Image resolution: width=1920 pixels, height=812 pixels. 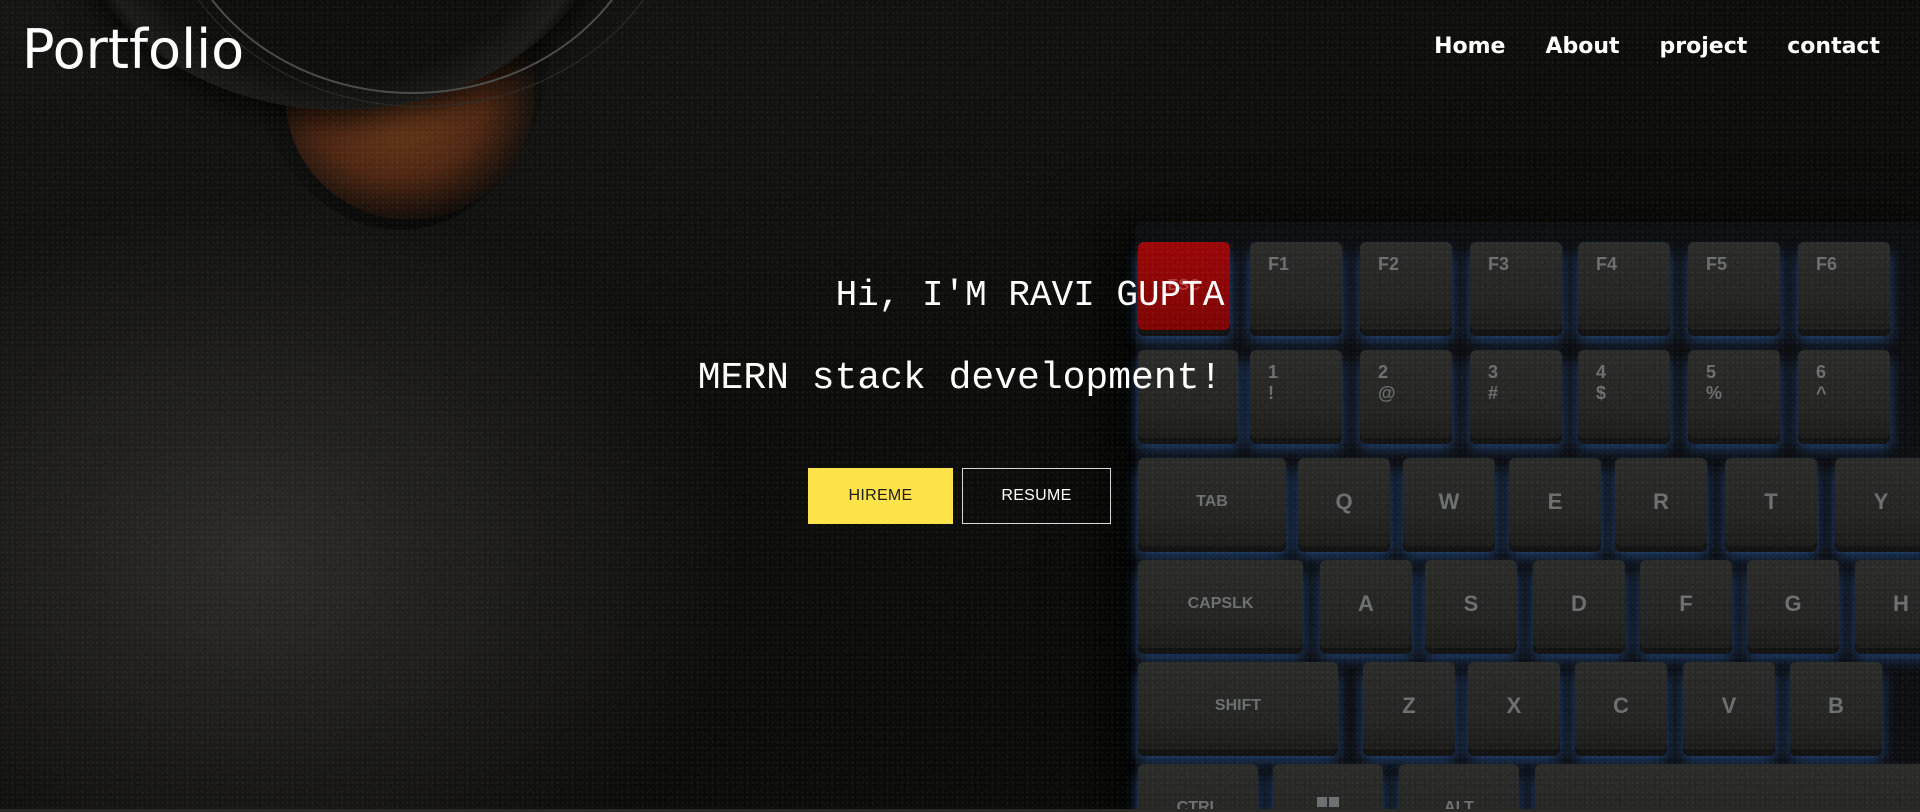 What do you see at coordinates (1212, 502) in the screenshot?
I see `key-tab: TAB` at bounding box center [1212, 502].